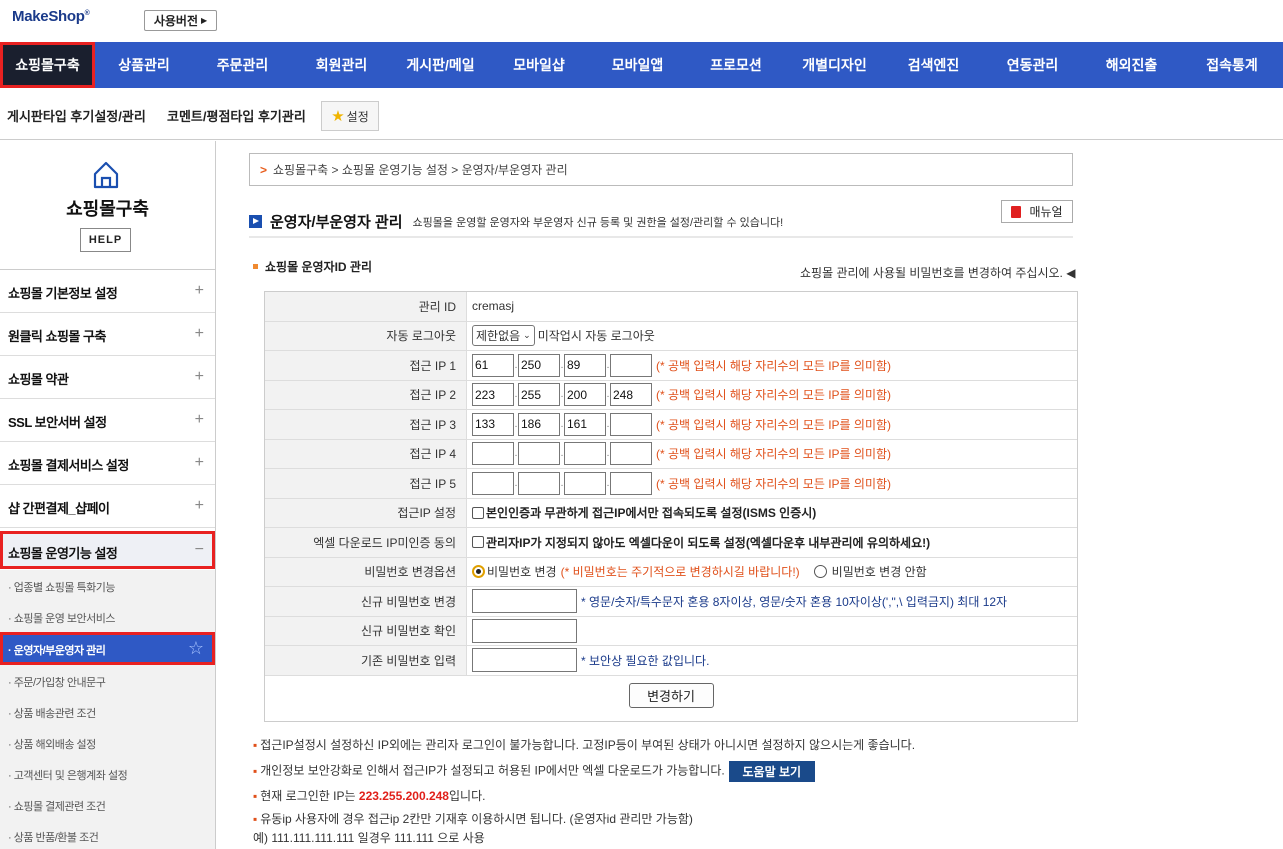 This screenshot has width=1283, height=849. I want to click on old-password-input, so click(524, 660).